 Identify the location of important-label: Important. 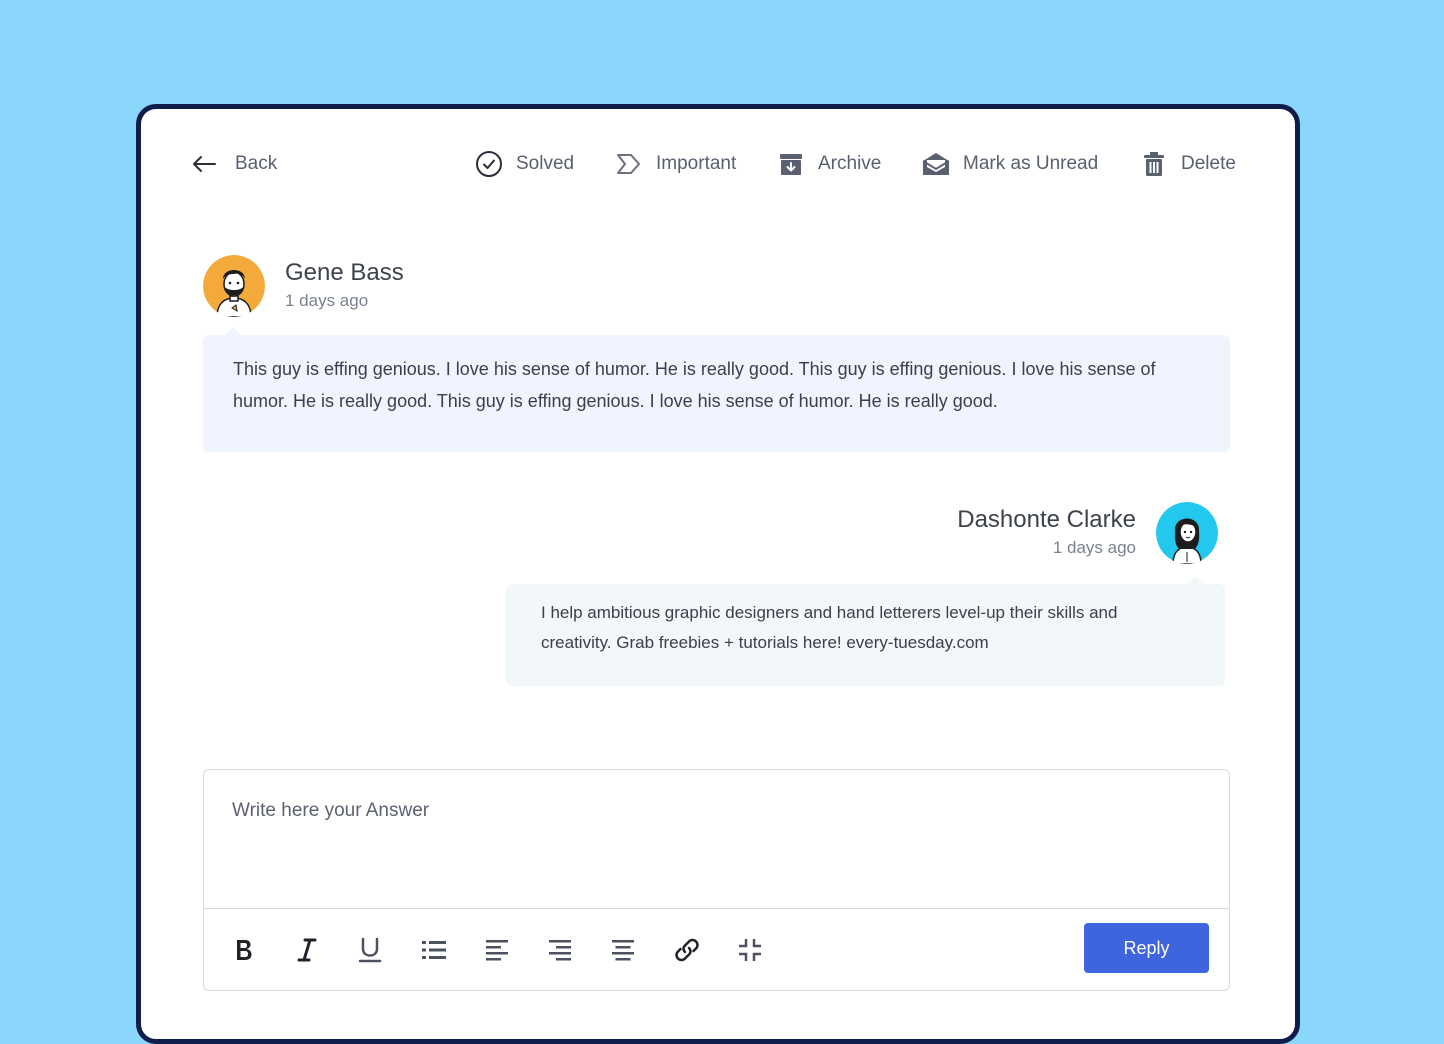
(696, 163).